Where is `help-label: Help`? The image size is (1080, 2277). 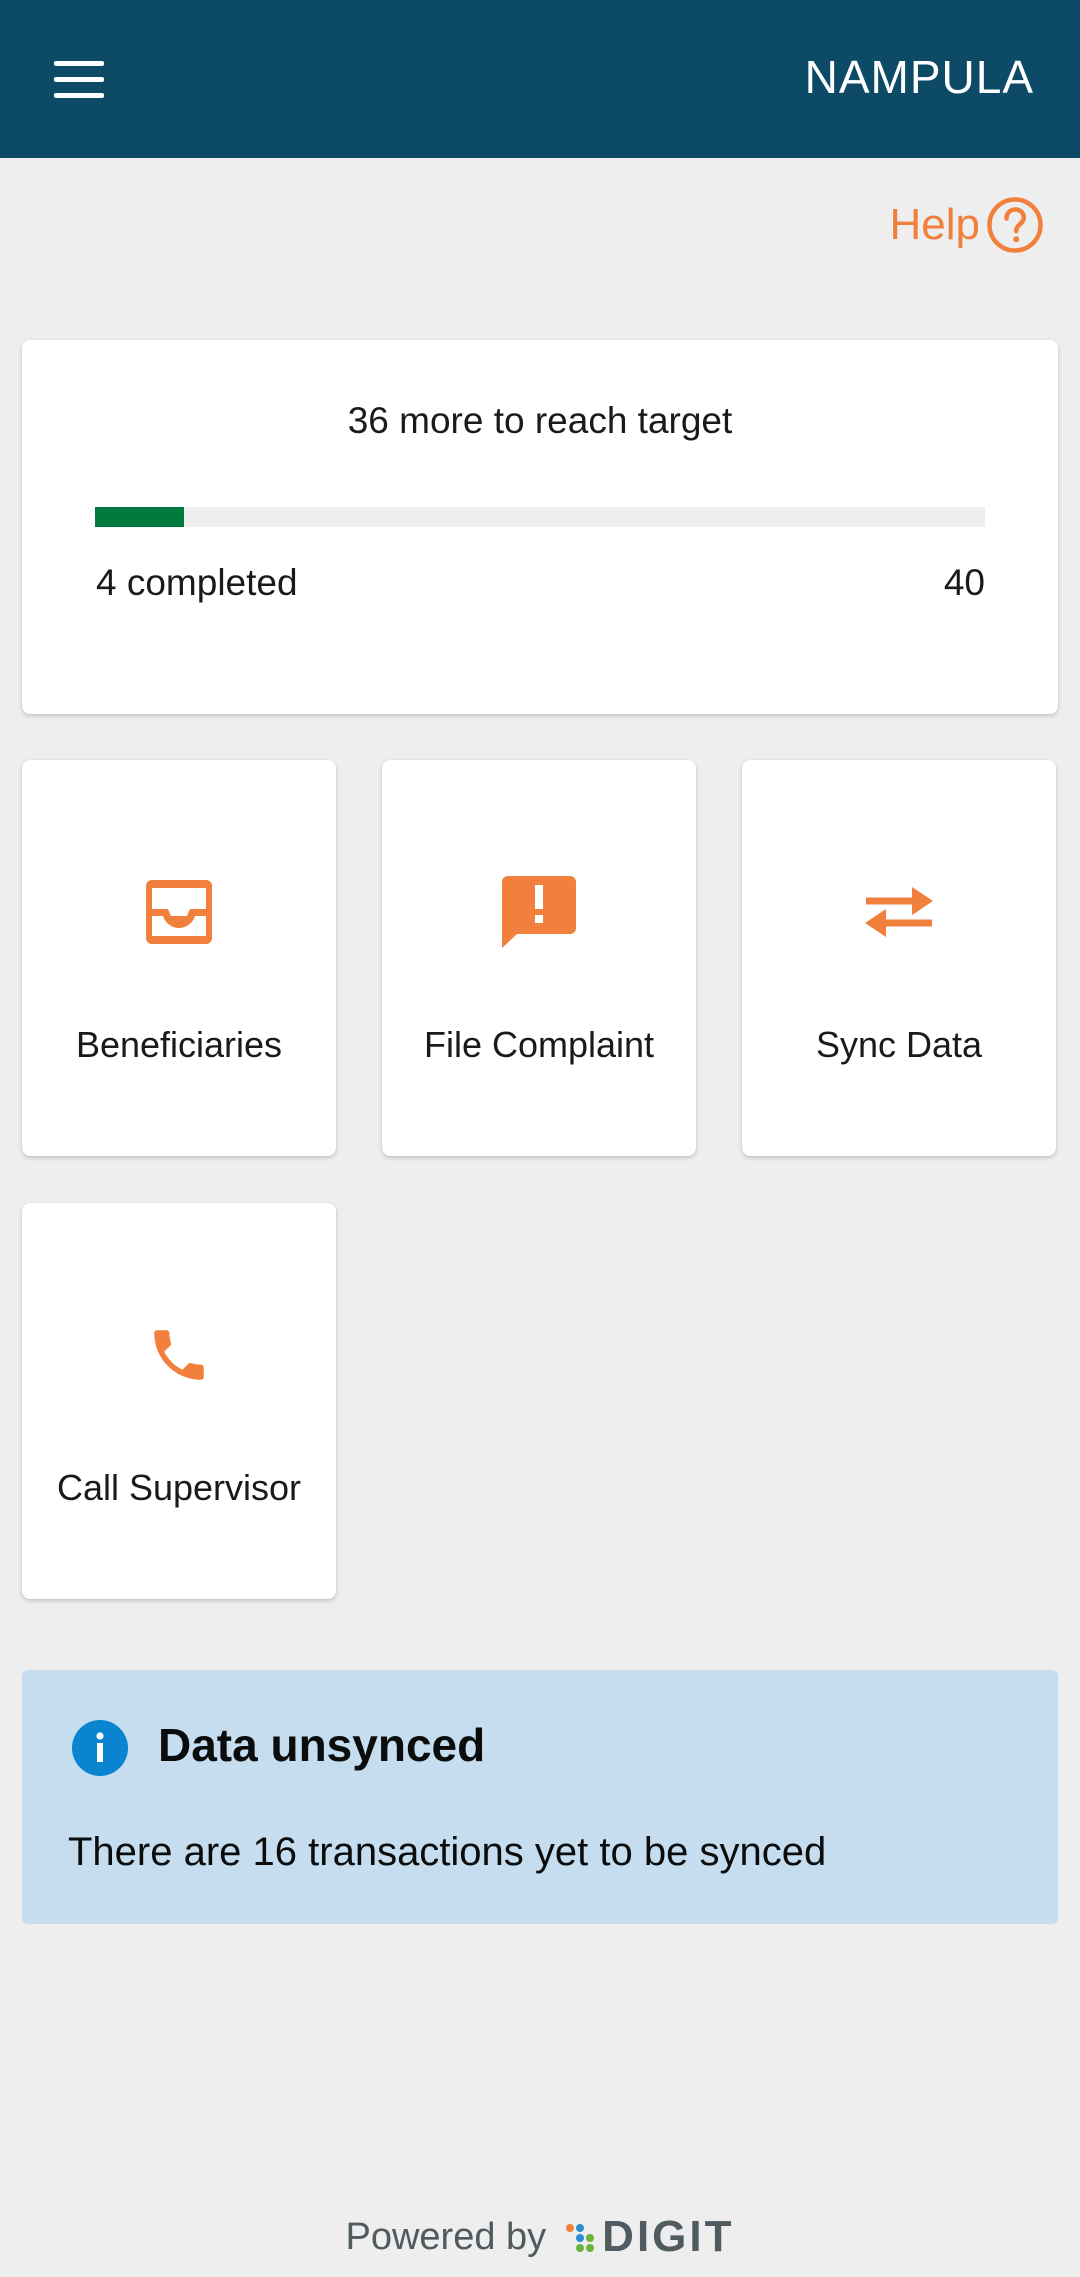 help-label: Help is located at coordinates (935, 224).